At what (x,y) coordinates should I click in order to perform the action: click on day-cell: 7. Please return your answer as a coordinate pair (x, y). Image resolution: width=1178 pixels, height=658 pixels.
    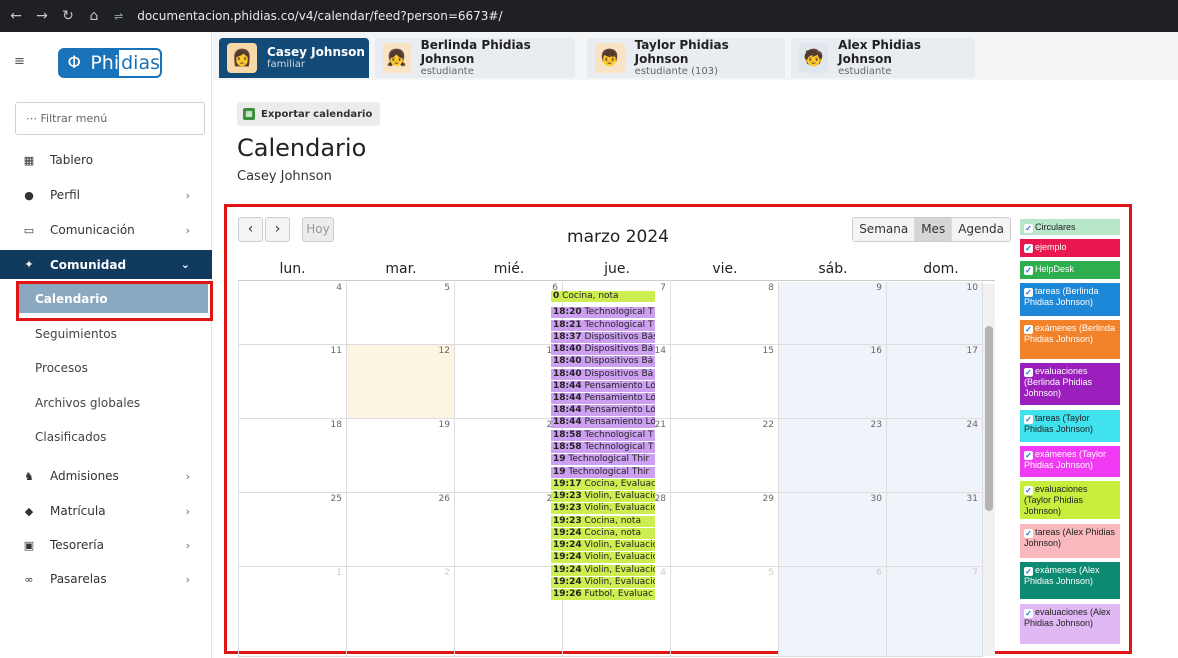
    Looking at the image, I should click on (935, 612).